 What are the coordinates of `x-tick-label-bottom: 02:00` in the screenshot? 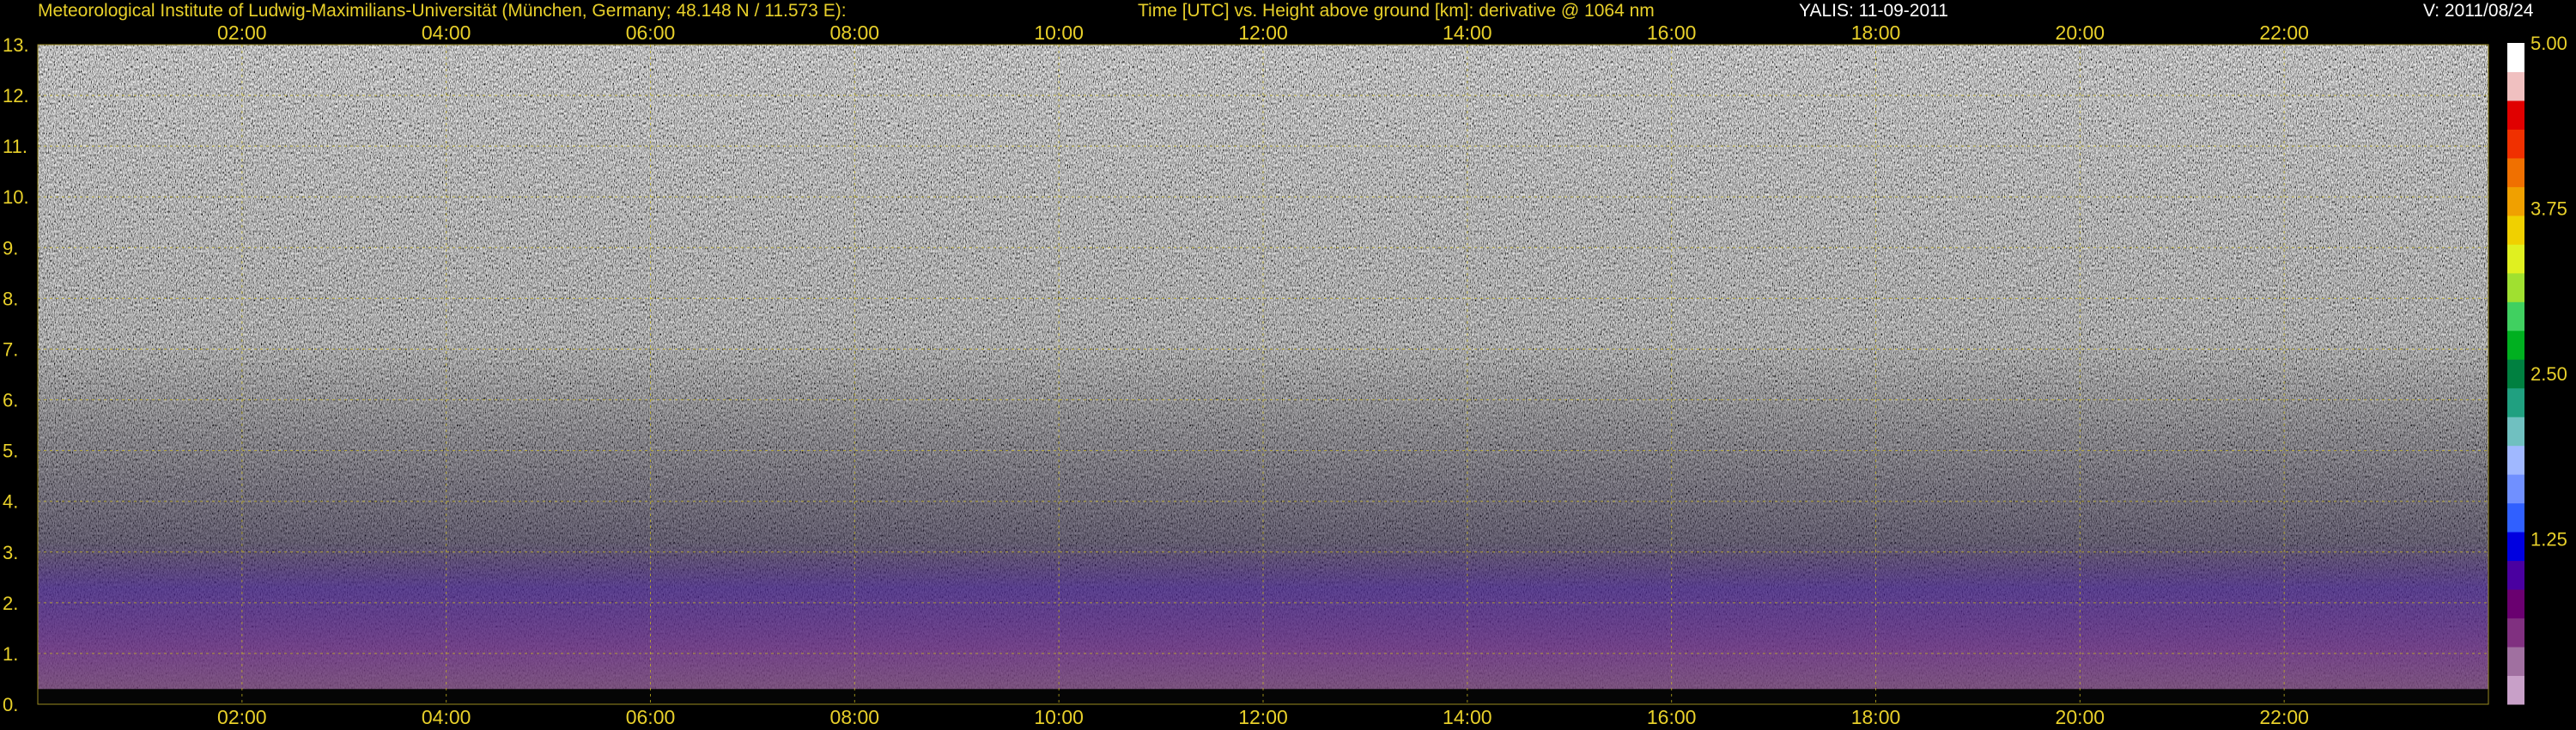 It's located at (242, 717).